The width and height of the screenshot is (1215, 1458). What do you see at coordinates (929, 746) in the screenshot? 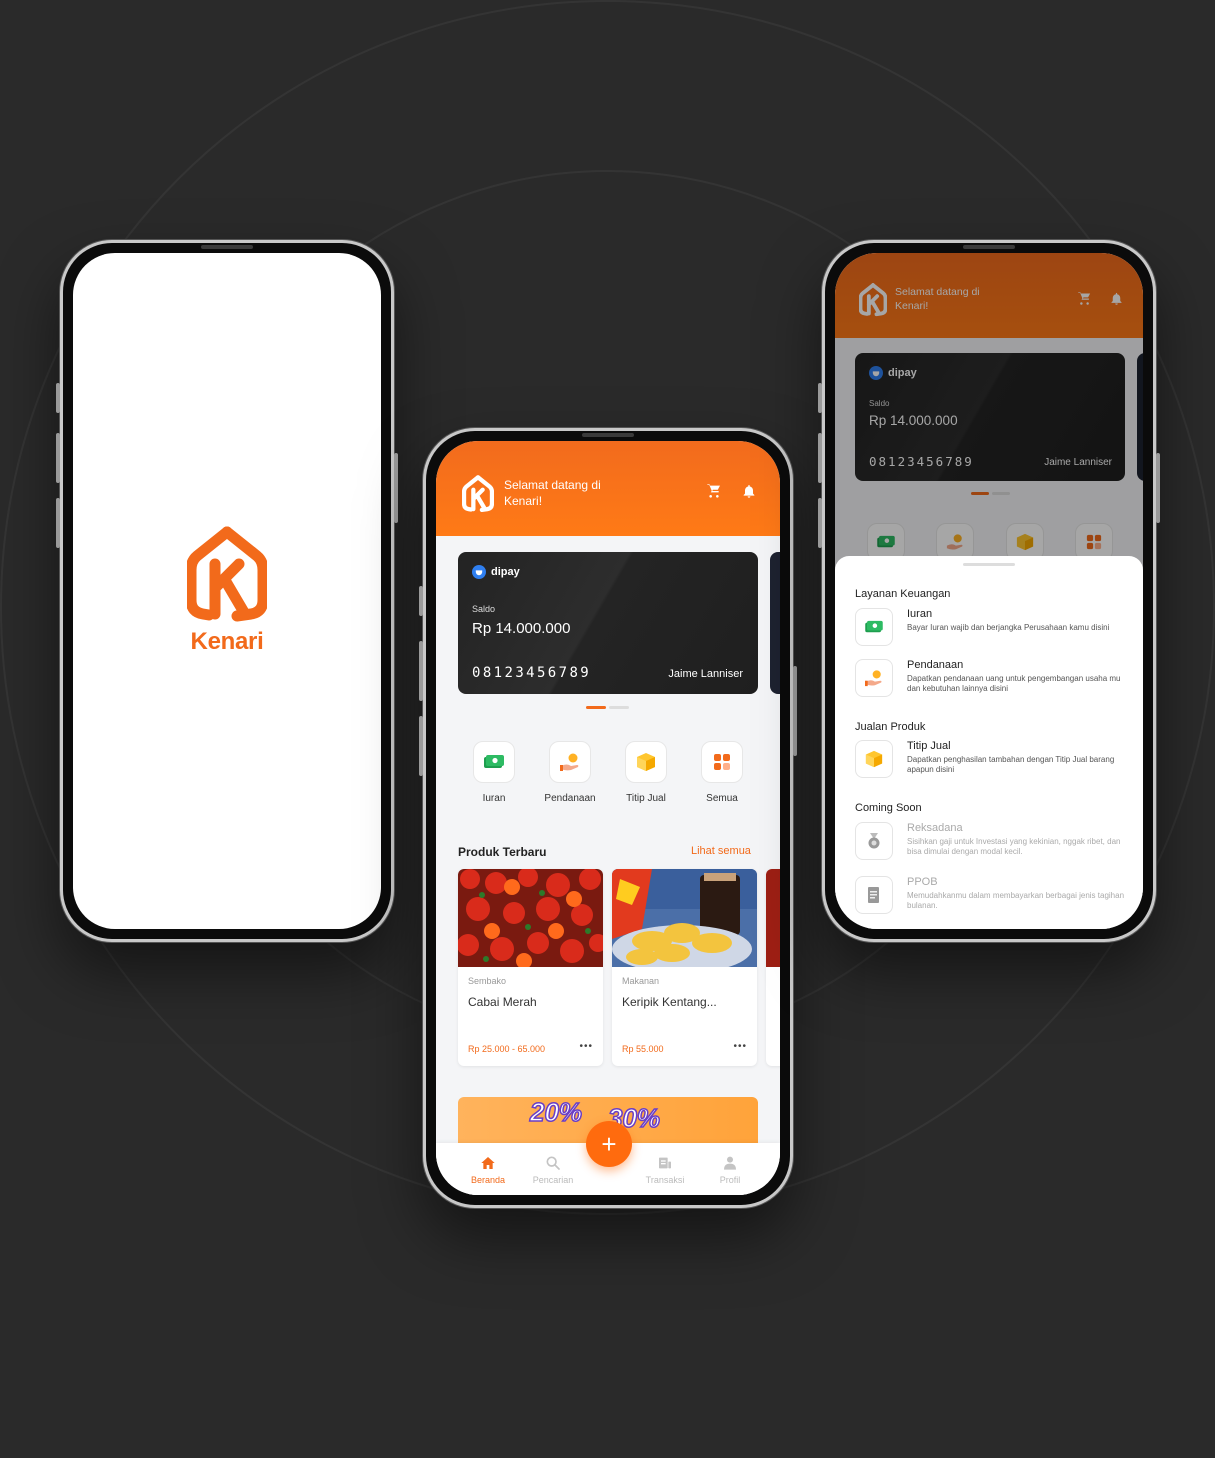
I see `service-title: Titip Jual` at bounding box center [929, 746].